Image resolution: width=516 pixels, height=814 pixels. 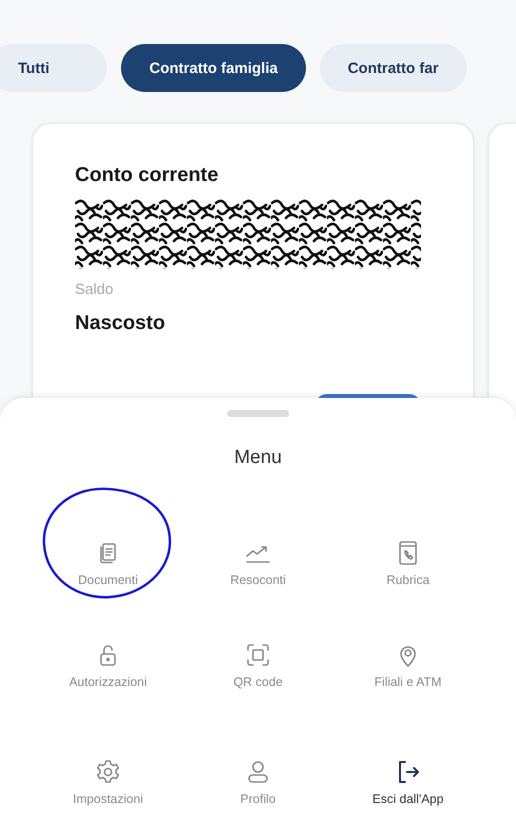 What do you see at coordinates (258, 782) in the screenshot?
I see `menu-item: Profilo` at bounding box center [258, 782].